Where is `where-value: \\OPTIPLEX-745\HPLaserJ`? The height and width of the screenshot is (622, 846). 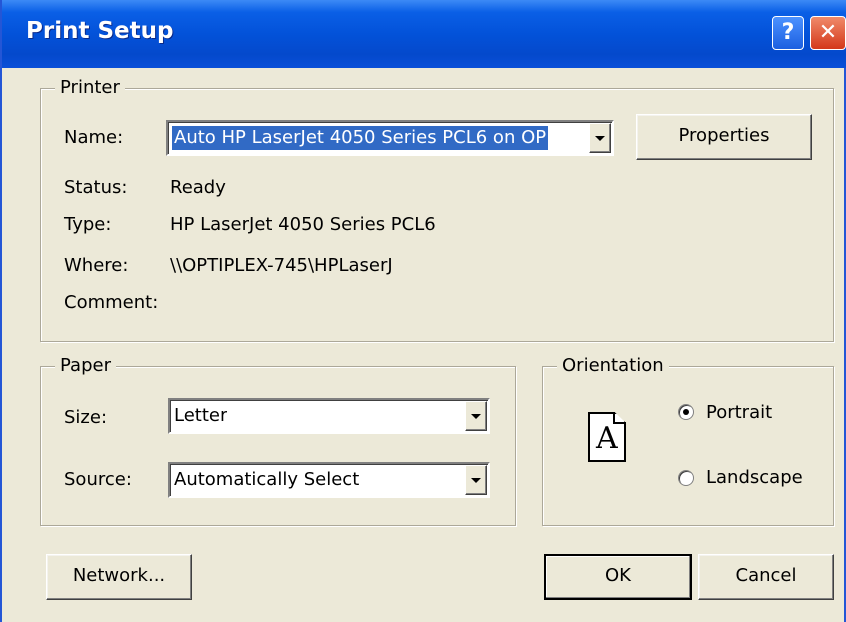 where-value: \\OPTIPLEX-745\HPLaserJ is located at coordinates (281, 265).